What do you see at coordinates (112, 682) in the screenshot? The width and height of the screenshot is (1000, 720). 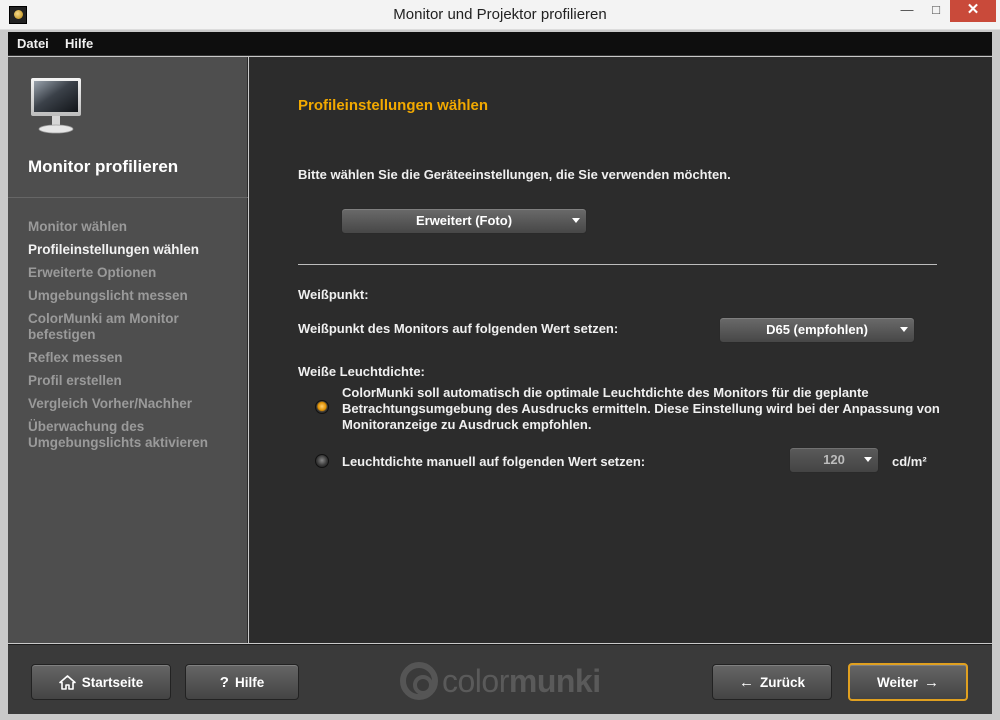 I see `home-button-label: Startseite` at bounding box center [112, 682].